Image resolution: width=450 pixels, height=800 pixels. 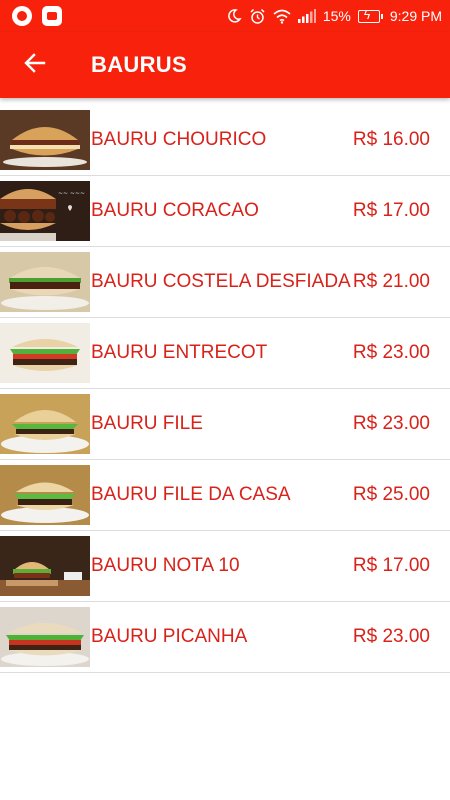 I want to click on item-price: R$ 25.00, so click(x=391, y=494).